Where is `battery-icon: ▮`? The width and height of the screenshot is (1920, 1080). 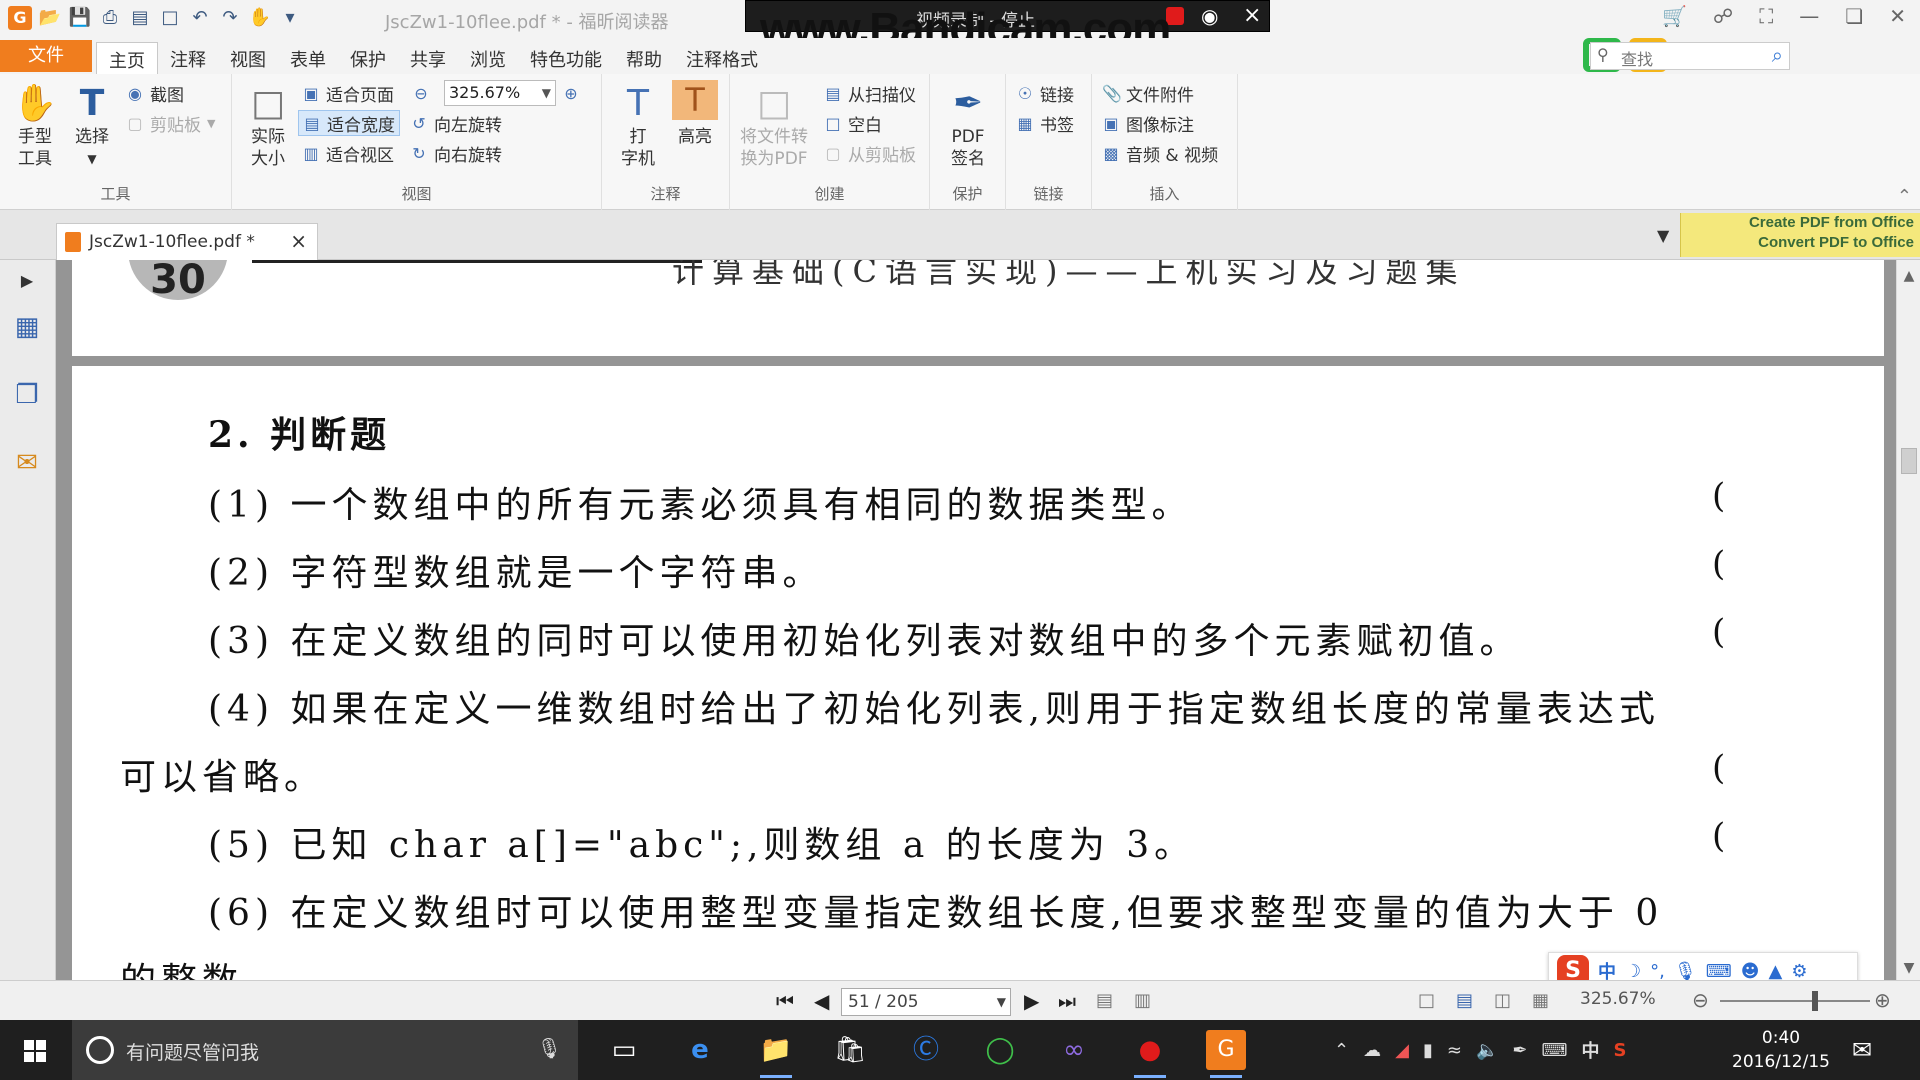 battery-icon: ▮ is located at coordinates (1428, 1050).